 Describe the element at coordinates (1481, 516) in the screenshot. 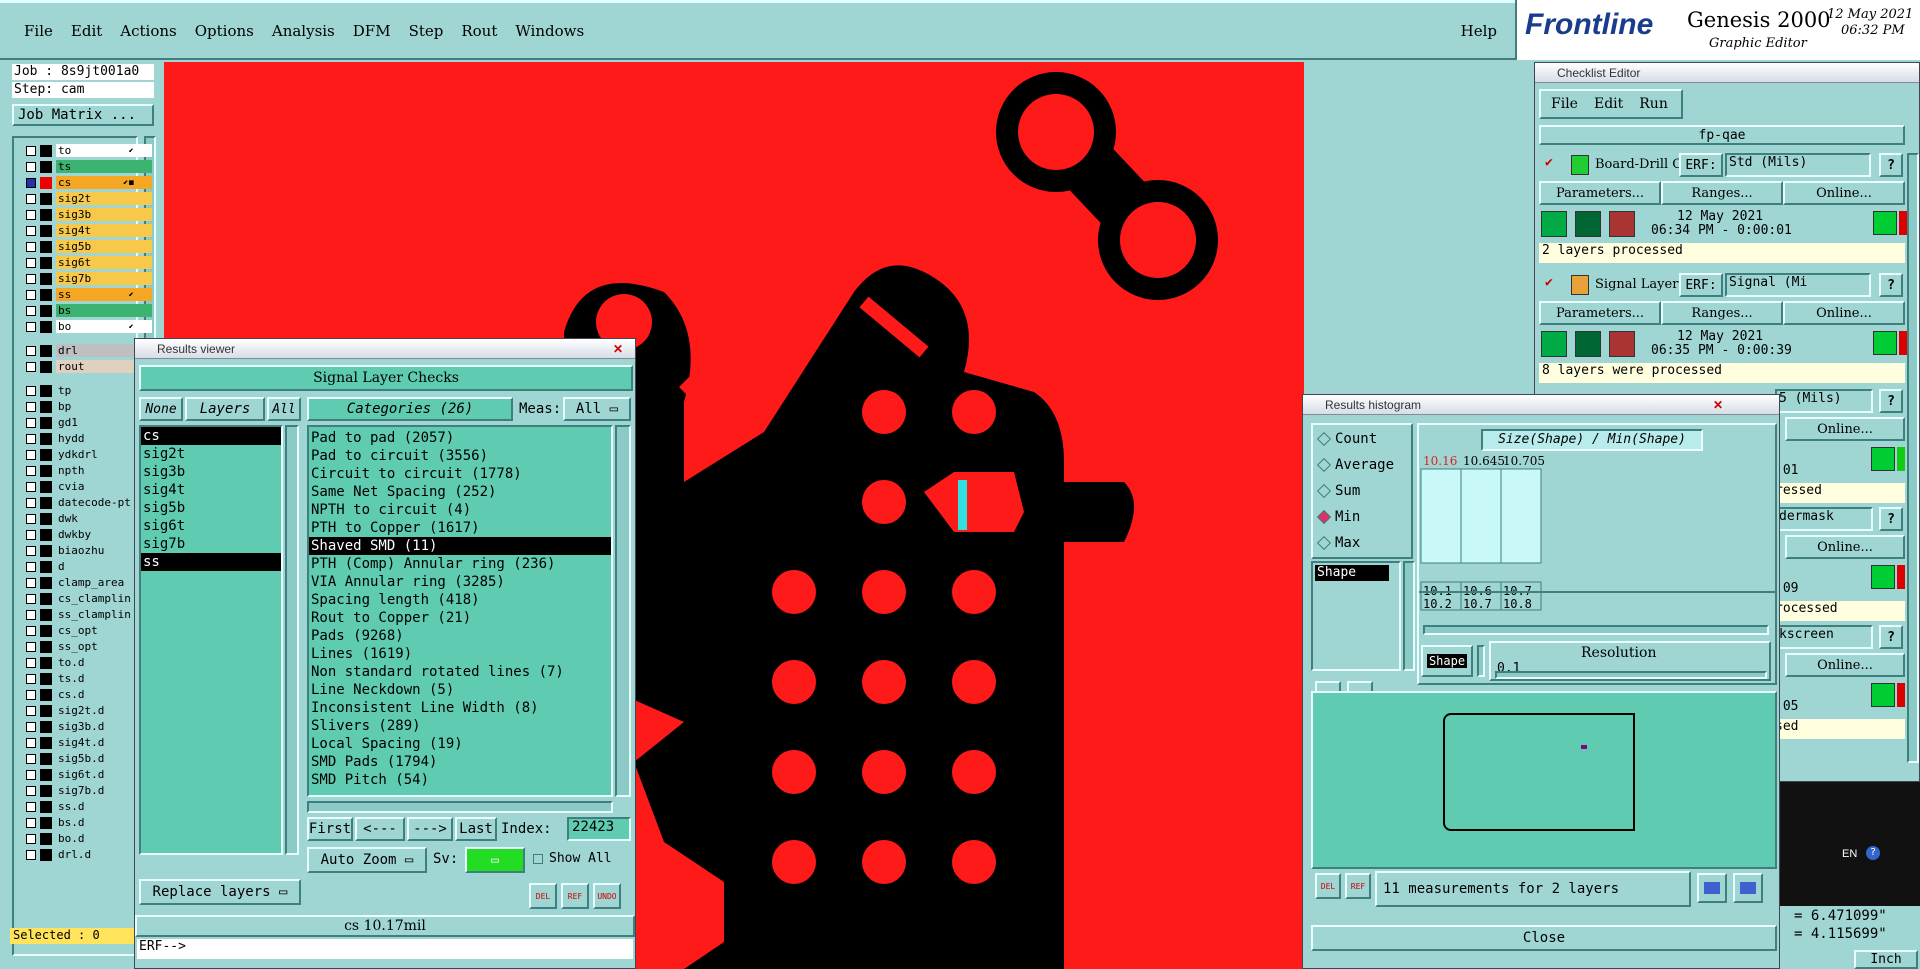

I see `histogram-bar` at that location.